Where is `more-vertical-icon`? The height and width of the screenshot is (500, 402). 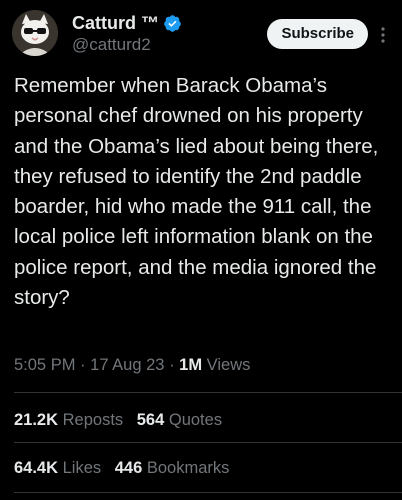 more-vertical-icon is located at coordinates (383, 35).